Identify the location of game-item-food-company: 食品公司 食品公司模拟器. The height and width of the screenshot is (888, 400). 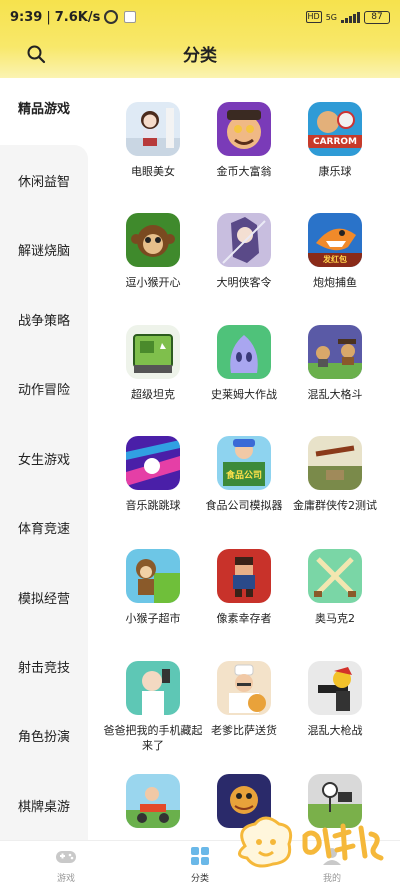
(244, 474).